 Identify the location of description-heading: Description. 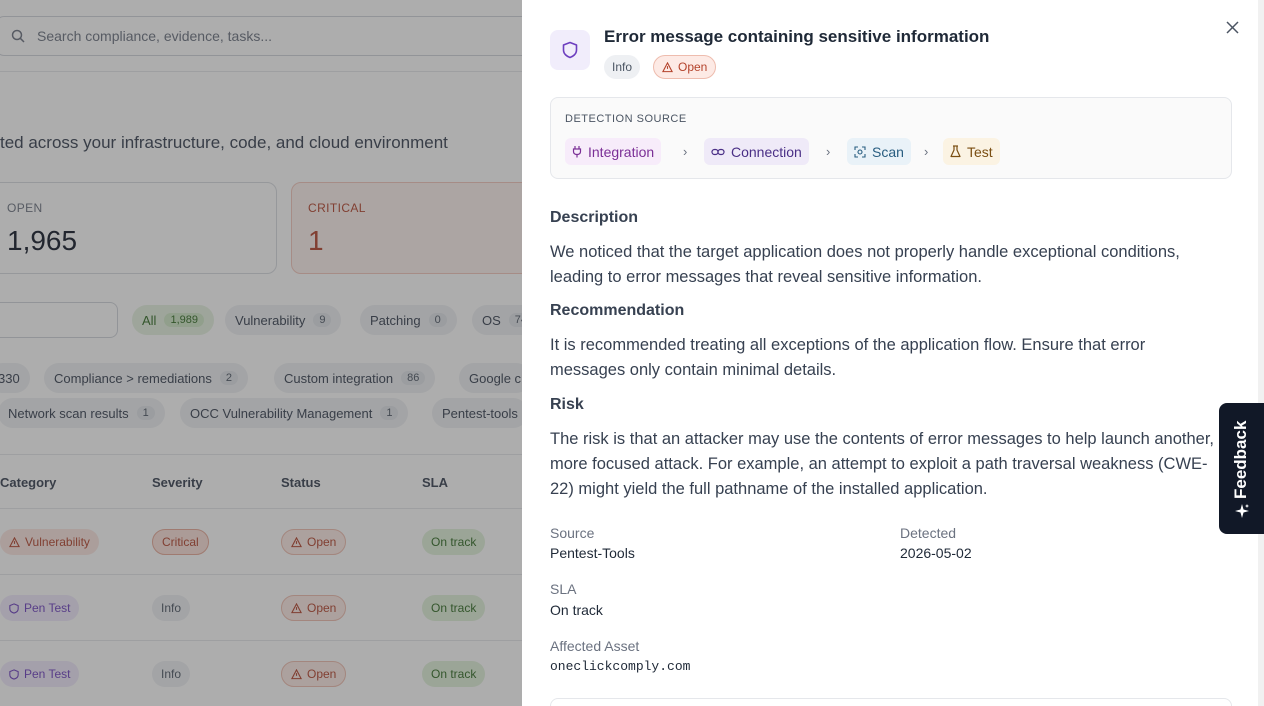
(594, 217).